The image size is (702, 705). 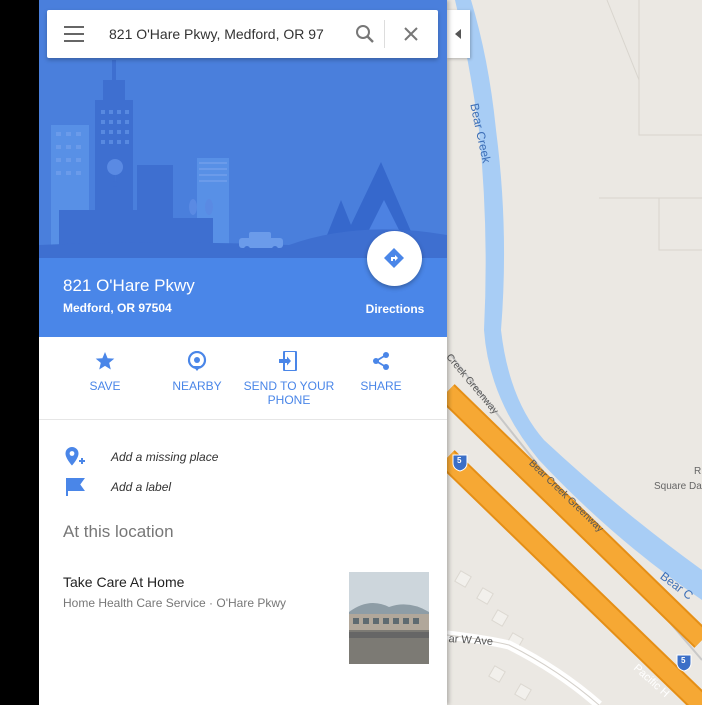 I want to click on collapse-panel-button, so click(x=458, y=34).